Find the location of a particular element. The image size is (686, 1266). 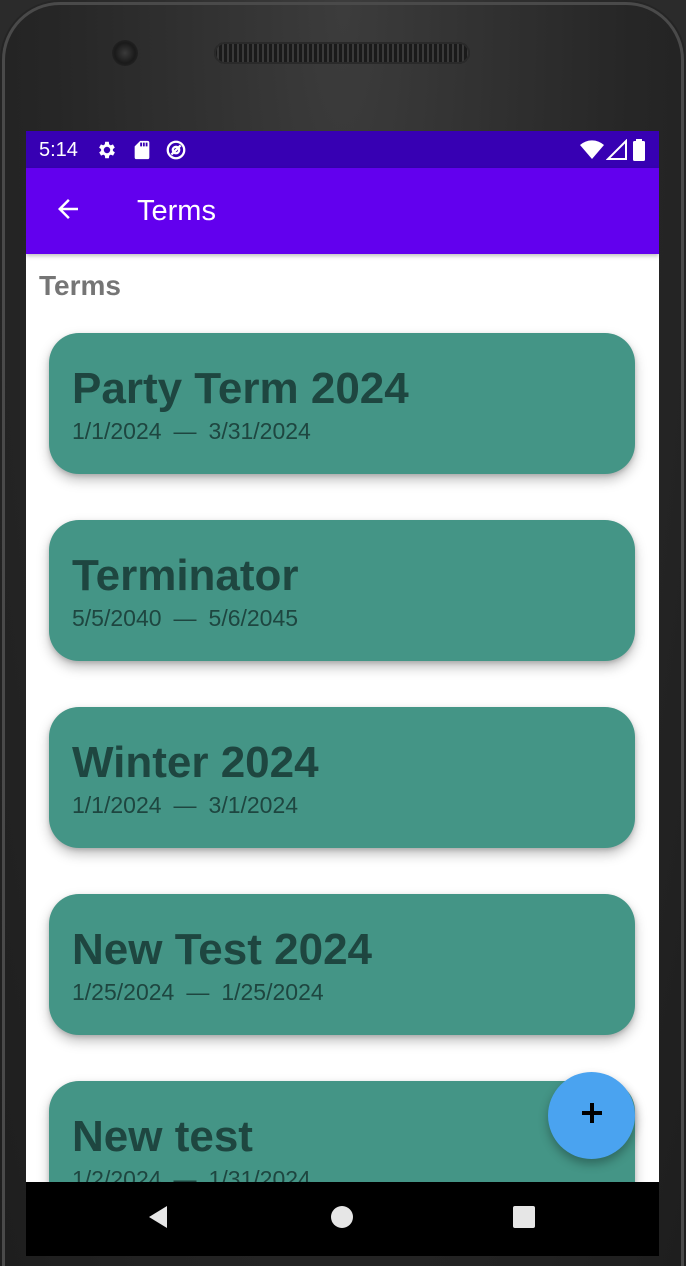

nav-back-button is located at coordinates (158, 1219).